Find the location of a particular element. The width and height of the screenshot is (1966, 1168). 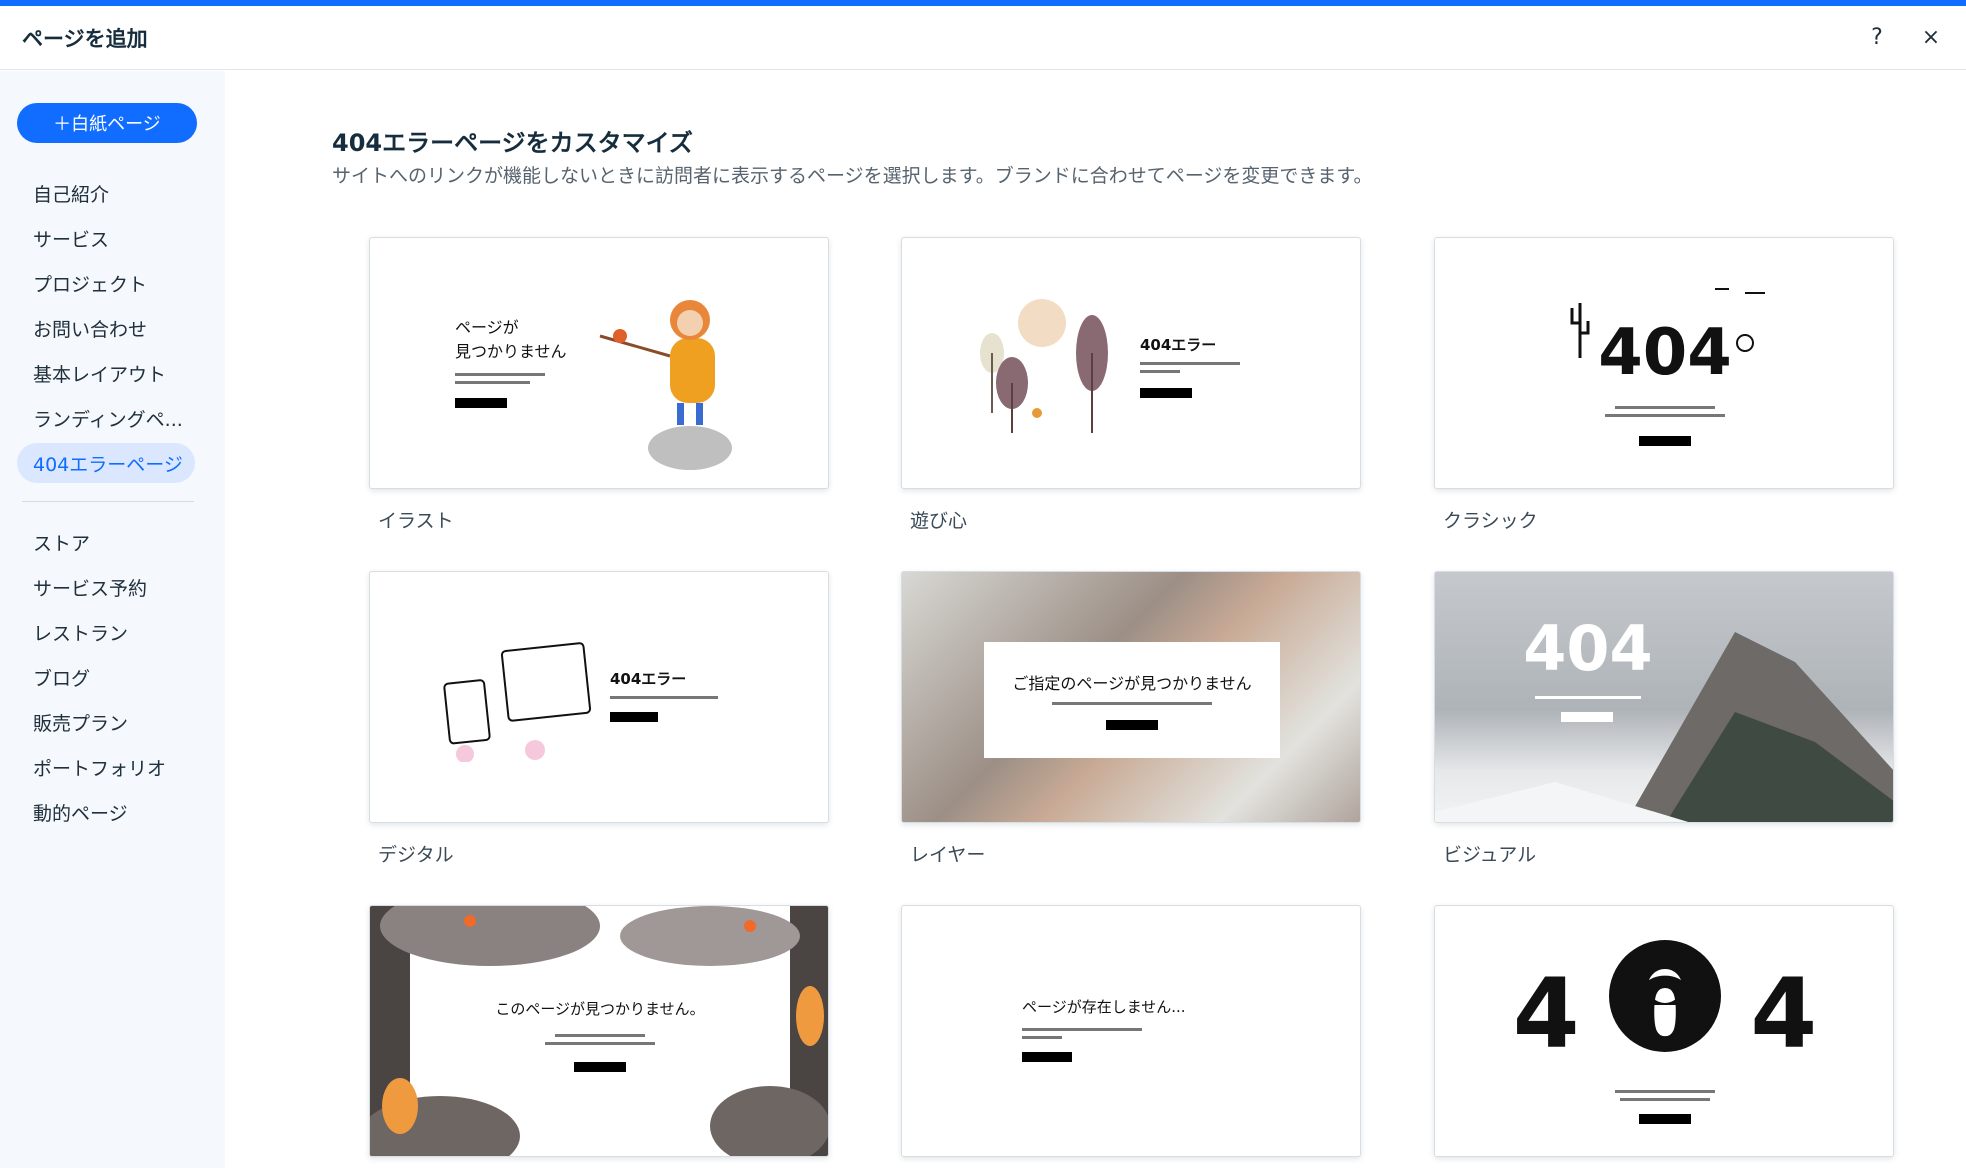

sidebar-item-404: 404エラーページ is located at coordinates (106, 463).